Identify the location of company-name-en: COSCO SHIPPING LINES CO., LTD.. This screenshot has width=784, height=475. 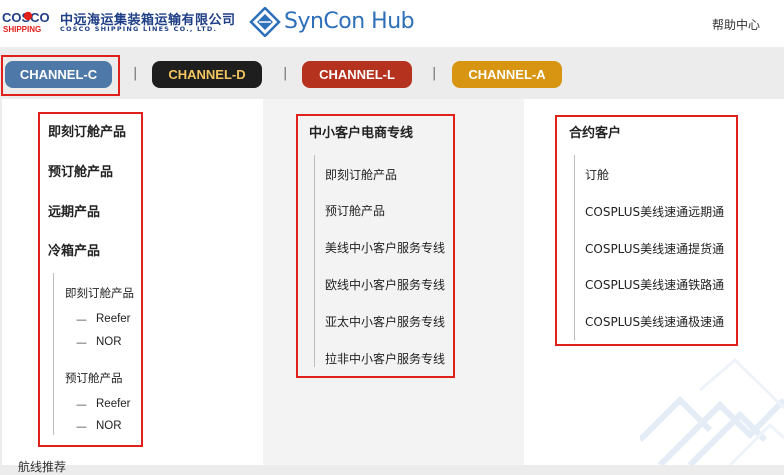
(139, 29).